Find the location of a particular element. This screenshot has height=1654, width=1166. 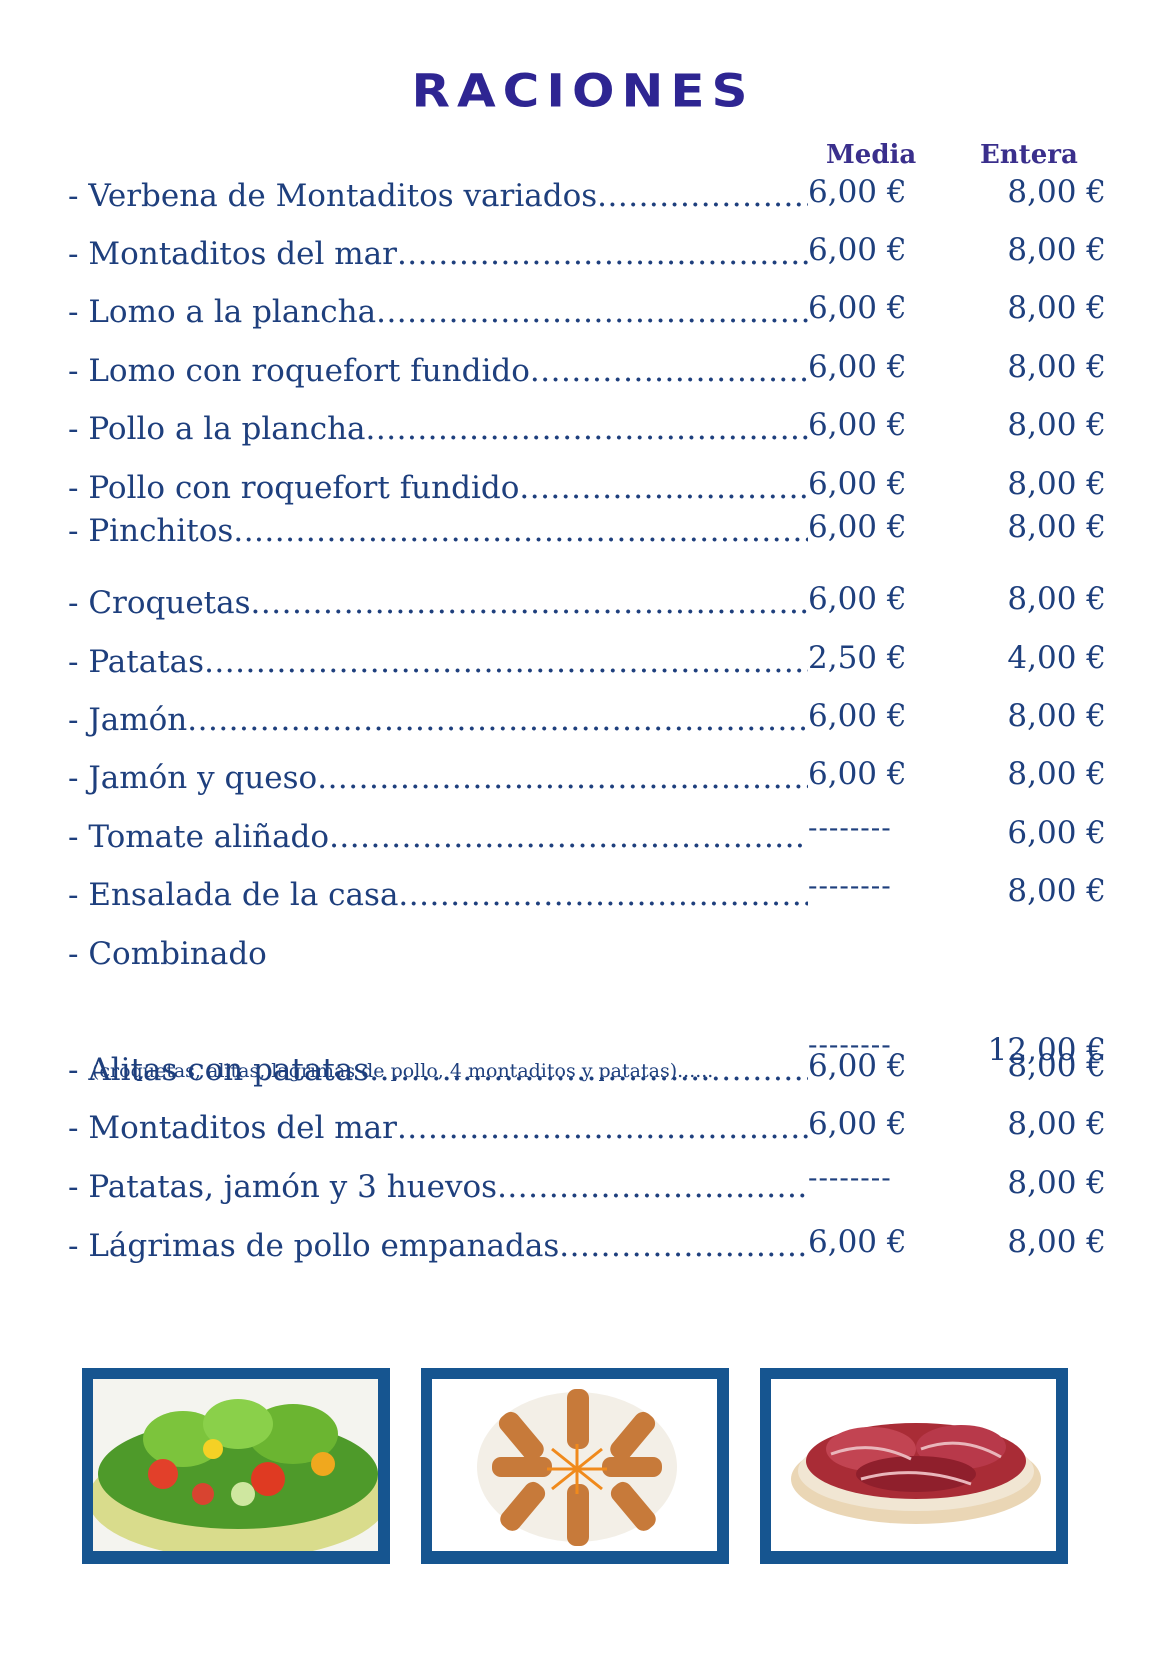

price-entera: 4,00 € is located at coordinates (1056, 658).